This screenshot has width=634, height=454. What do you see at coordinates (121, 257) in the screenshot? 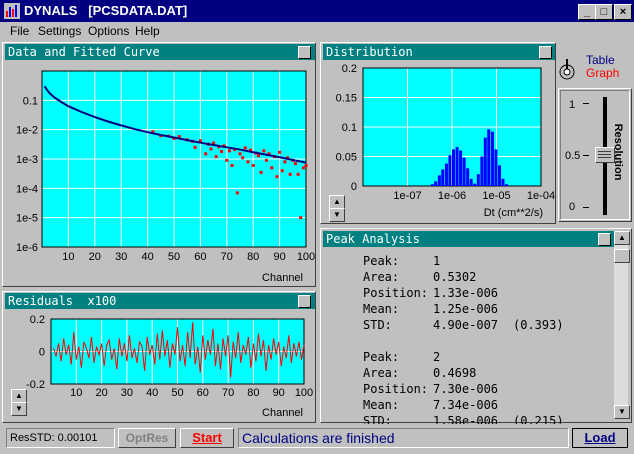
I see `fit-x-tick-label: 30` at bounding box center [121, 257].